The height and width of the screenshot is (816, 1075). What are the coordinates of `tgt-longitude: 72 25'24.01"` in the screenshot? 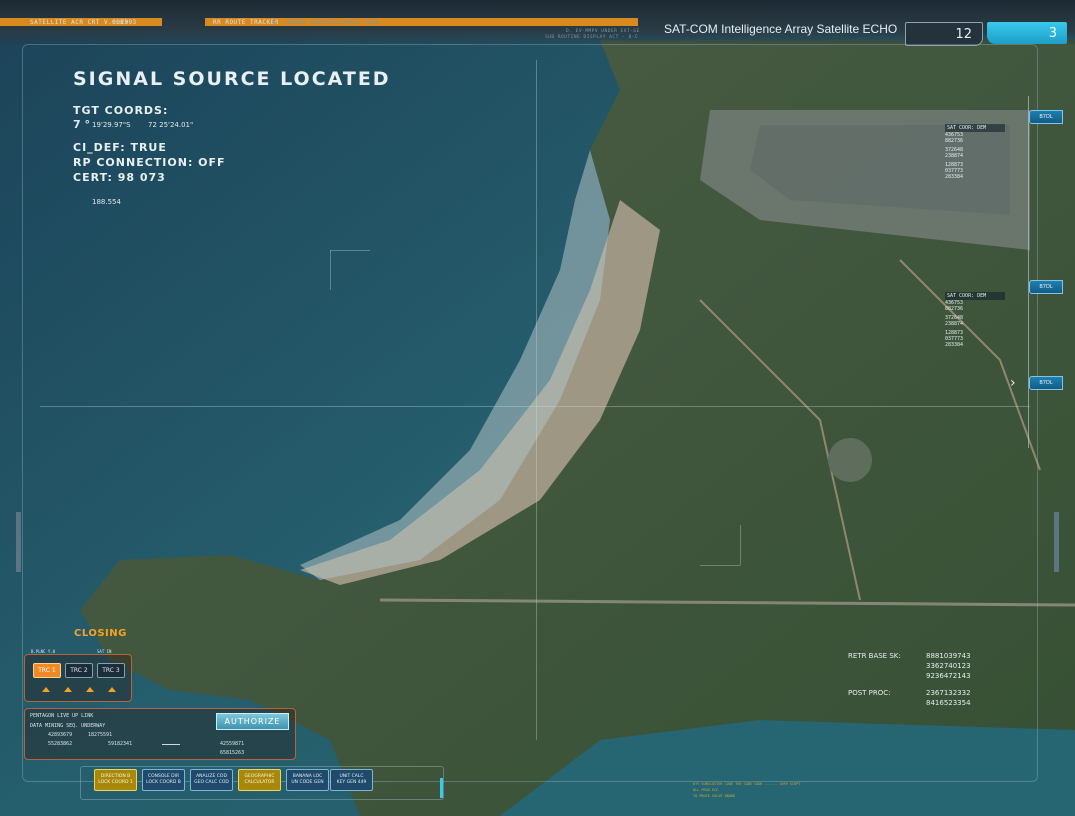 It's located at (171, 125).